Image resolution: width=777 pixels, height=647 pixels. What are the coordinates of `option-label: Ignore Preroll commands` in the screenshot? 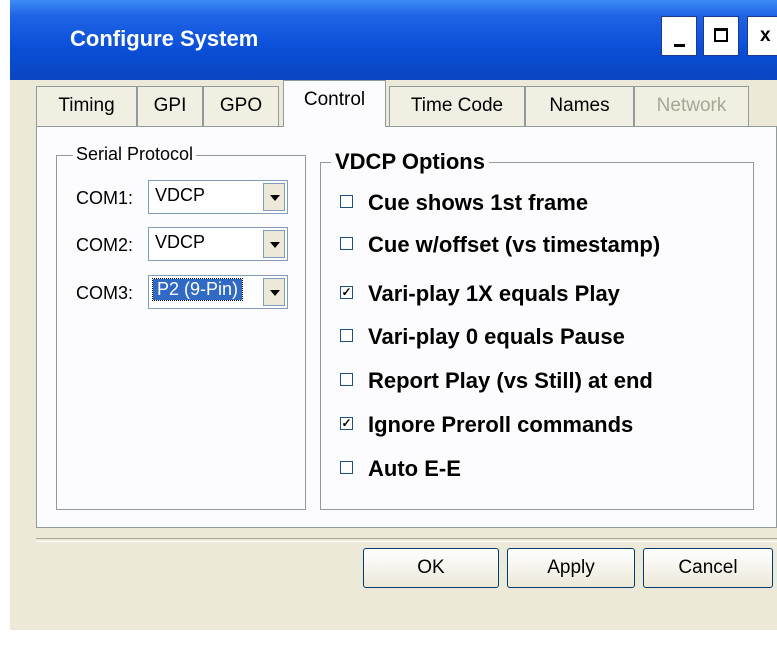 It's located at (501, 424).